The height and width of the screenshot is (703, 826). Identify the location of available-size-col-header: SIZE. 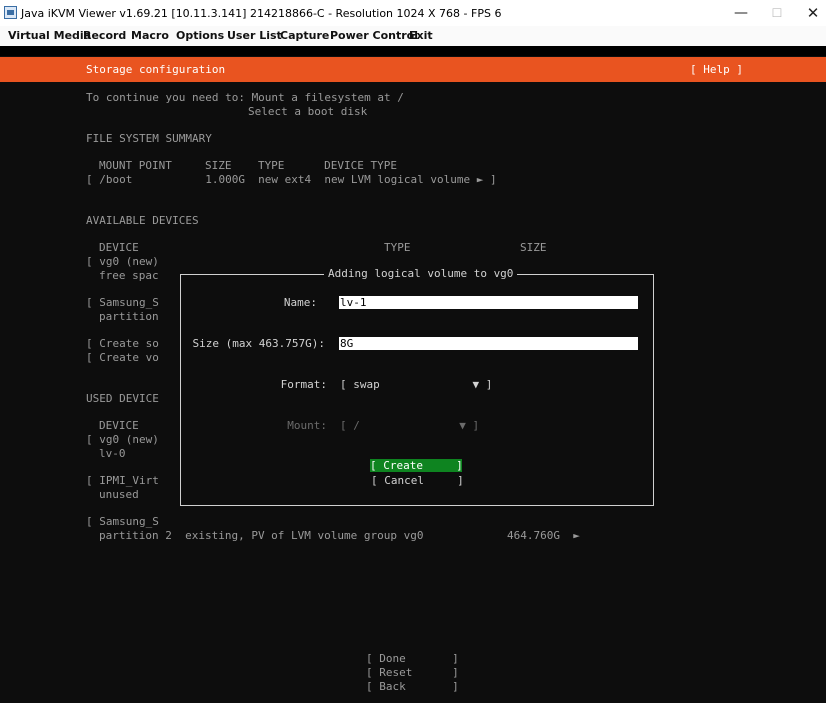
(533, 247).